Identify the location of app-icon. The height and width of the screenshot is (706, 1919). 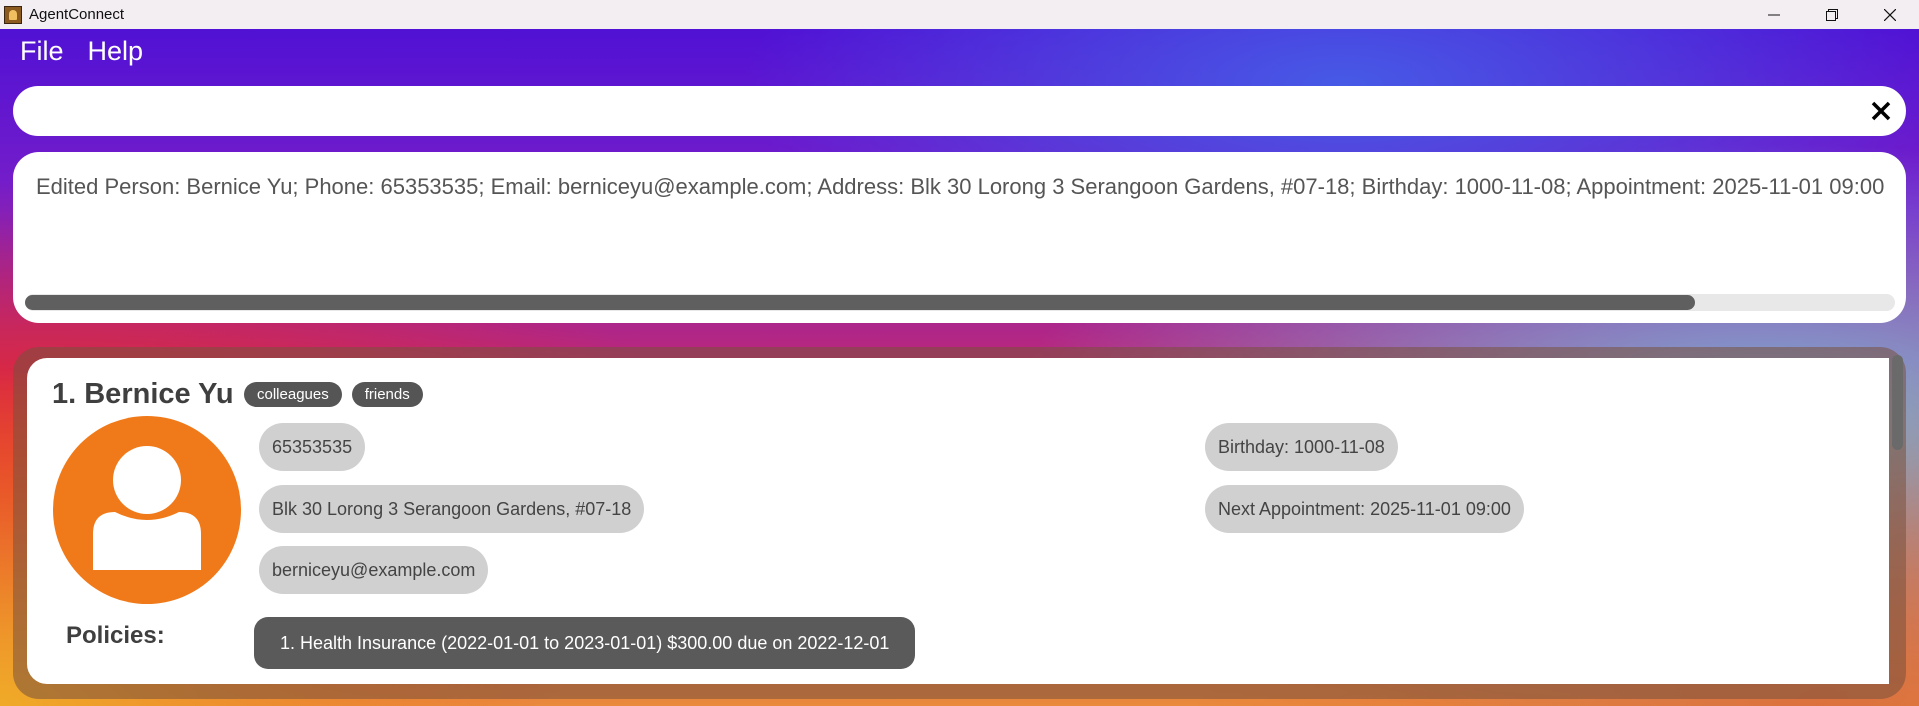
(13, 14).